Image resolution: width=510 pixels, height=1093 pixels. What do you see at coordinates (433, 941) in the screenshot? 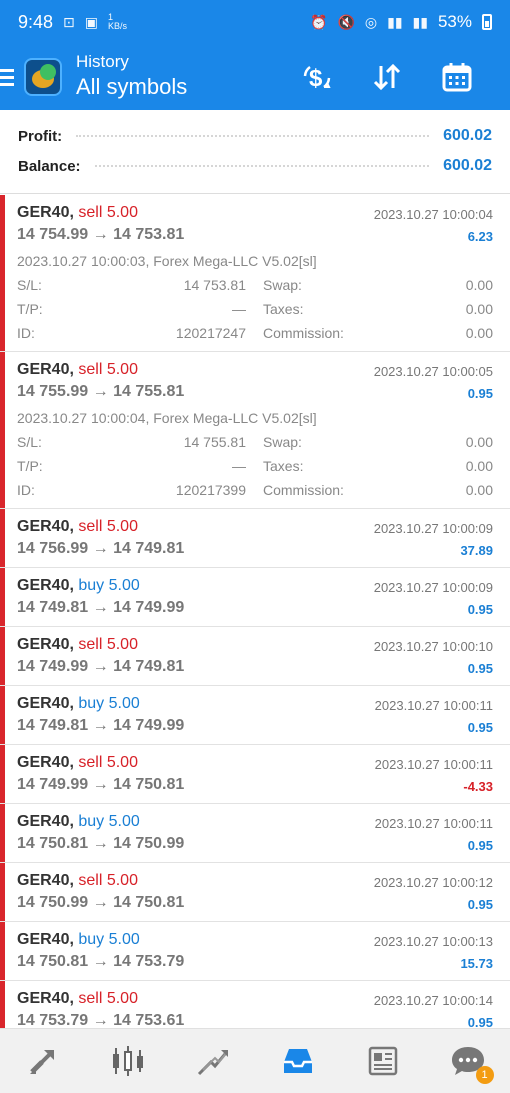
I see `deal-time: 2023.10.27 10:00:13` at bounding box center [433, 941].